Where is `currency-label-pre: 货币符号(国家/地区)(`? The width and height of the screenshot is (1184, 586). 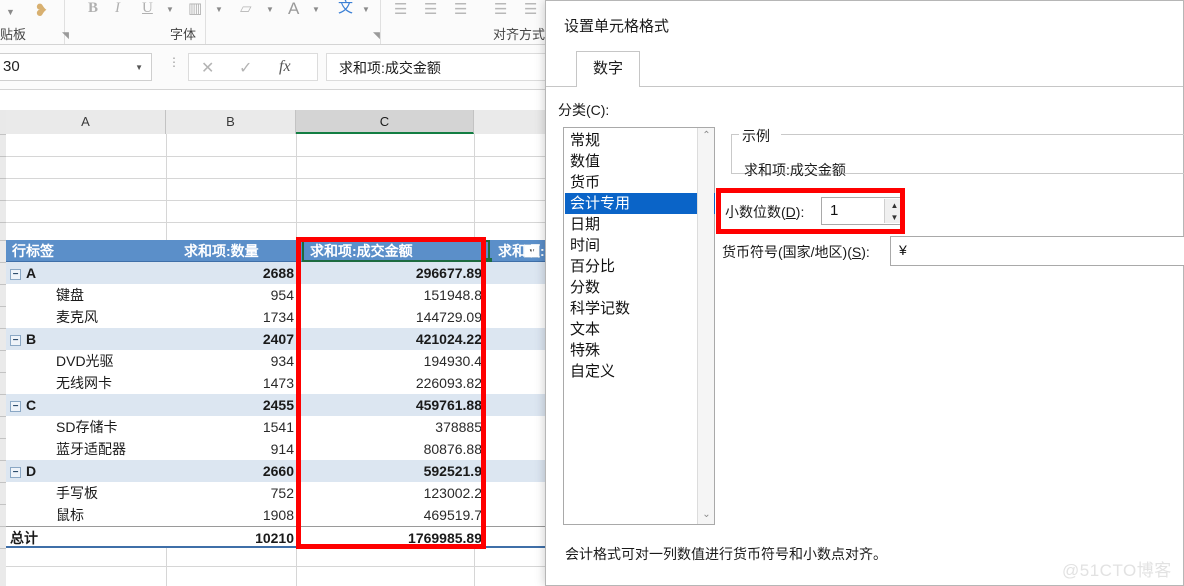
currency-label-pre: 货币符号(国家/地区)( is located at coordinates (787, 252).